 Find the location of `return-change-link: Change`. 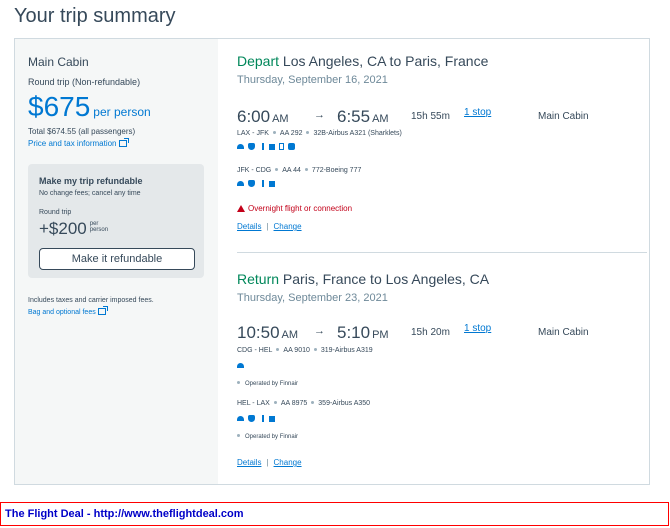

return-change-link: Change is located at coordinates (288, 462).